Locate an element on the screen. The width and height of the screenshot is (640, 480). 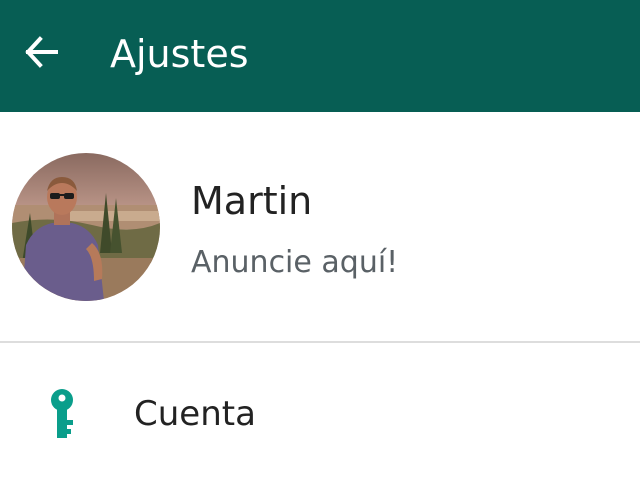
arrow-left-icon is located at coordinates (41, 52).